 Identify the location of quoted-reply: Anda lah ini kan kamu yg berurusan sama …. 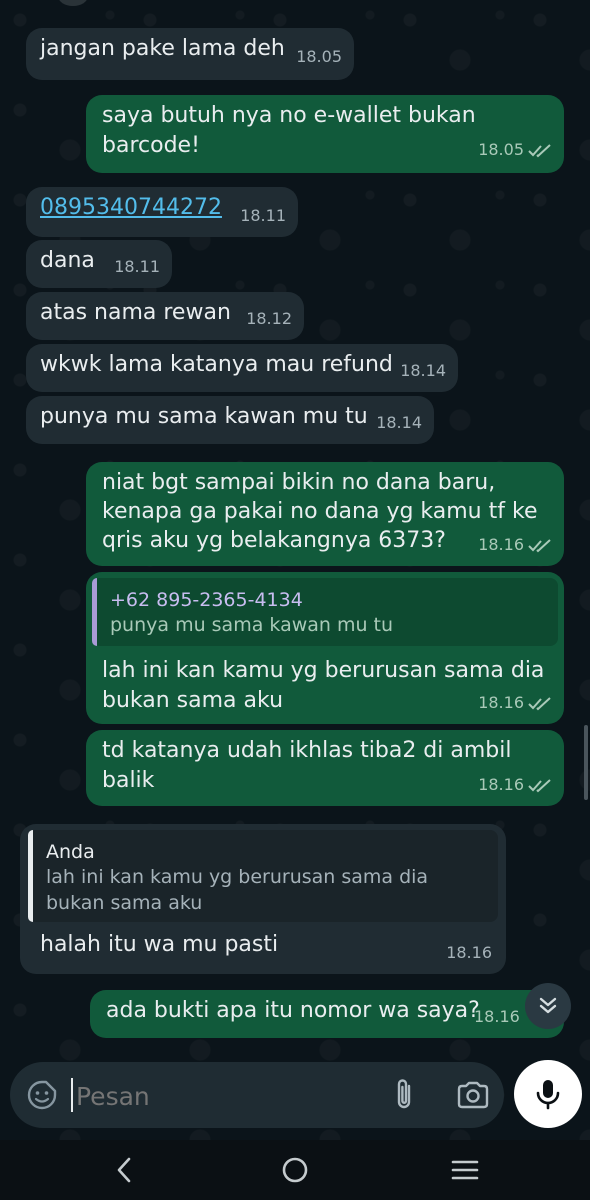
(263, 876).